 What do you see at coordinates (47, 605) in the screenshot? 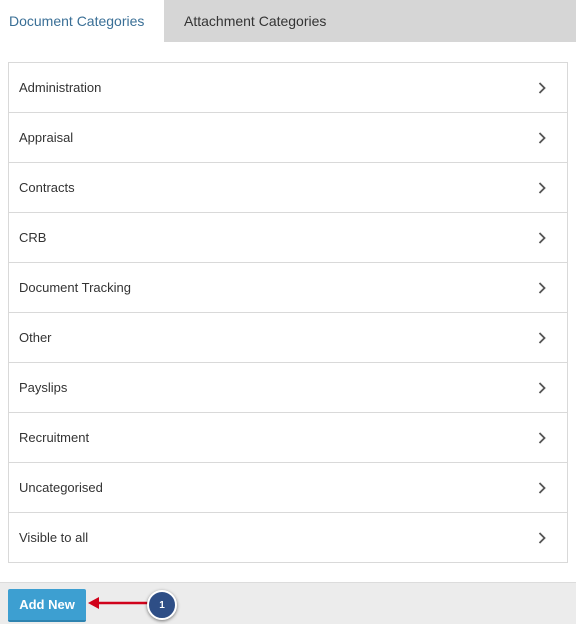
I see `add-new-button: Add New` at bounding box center [47, 605].